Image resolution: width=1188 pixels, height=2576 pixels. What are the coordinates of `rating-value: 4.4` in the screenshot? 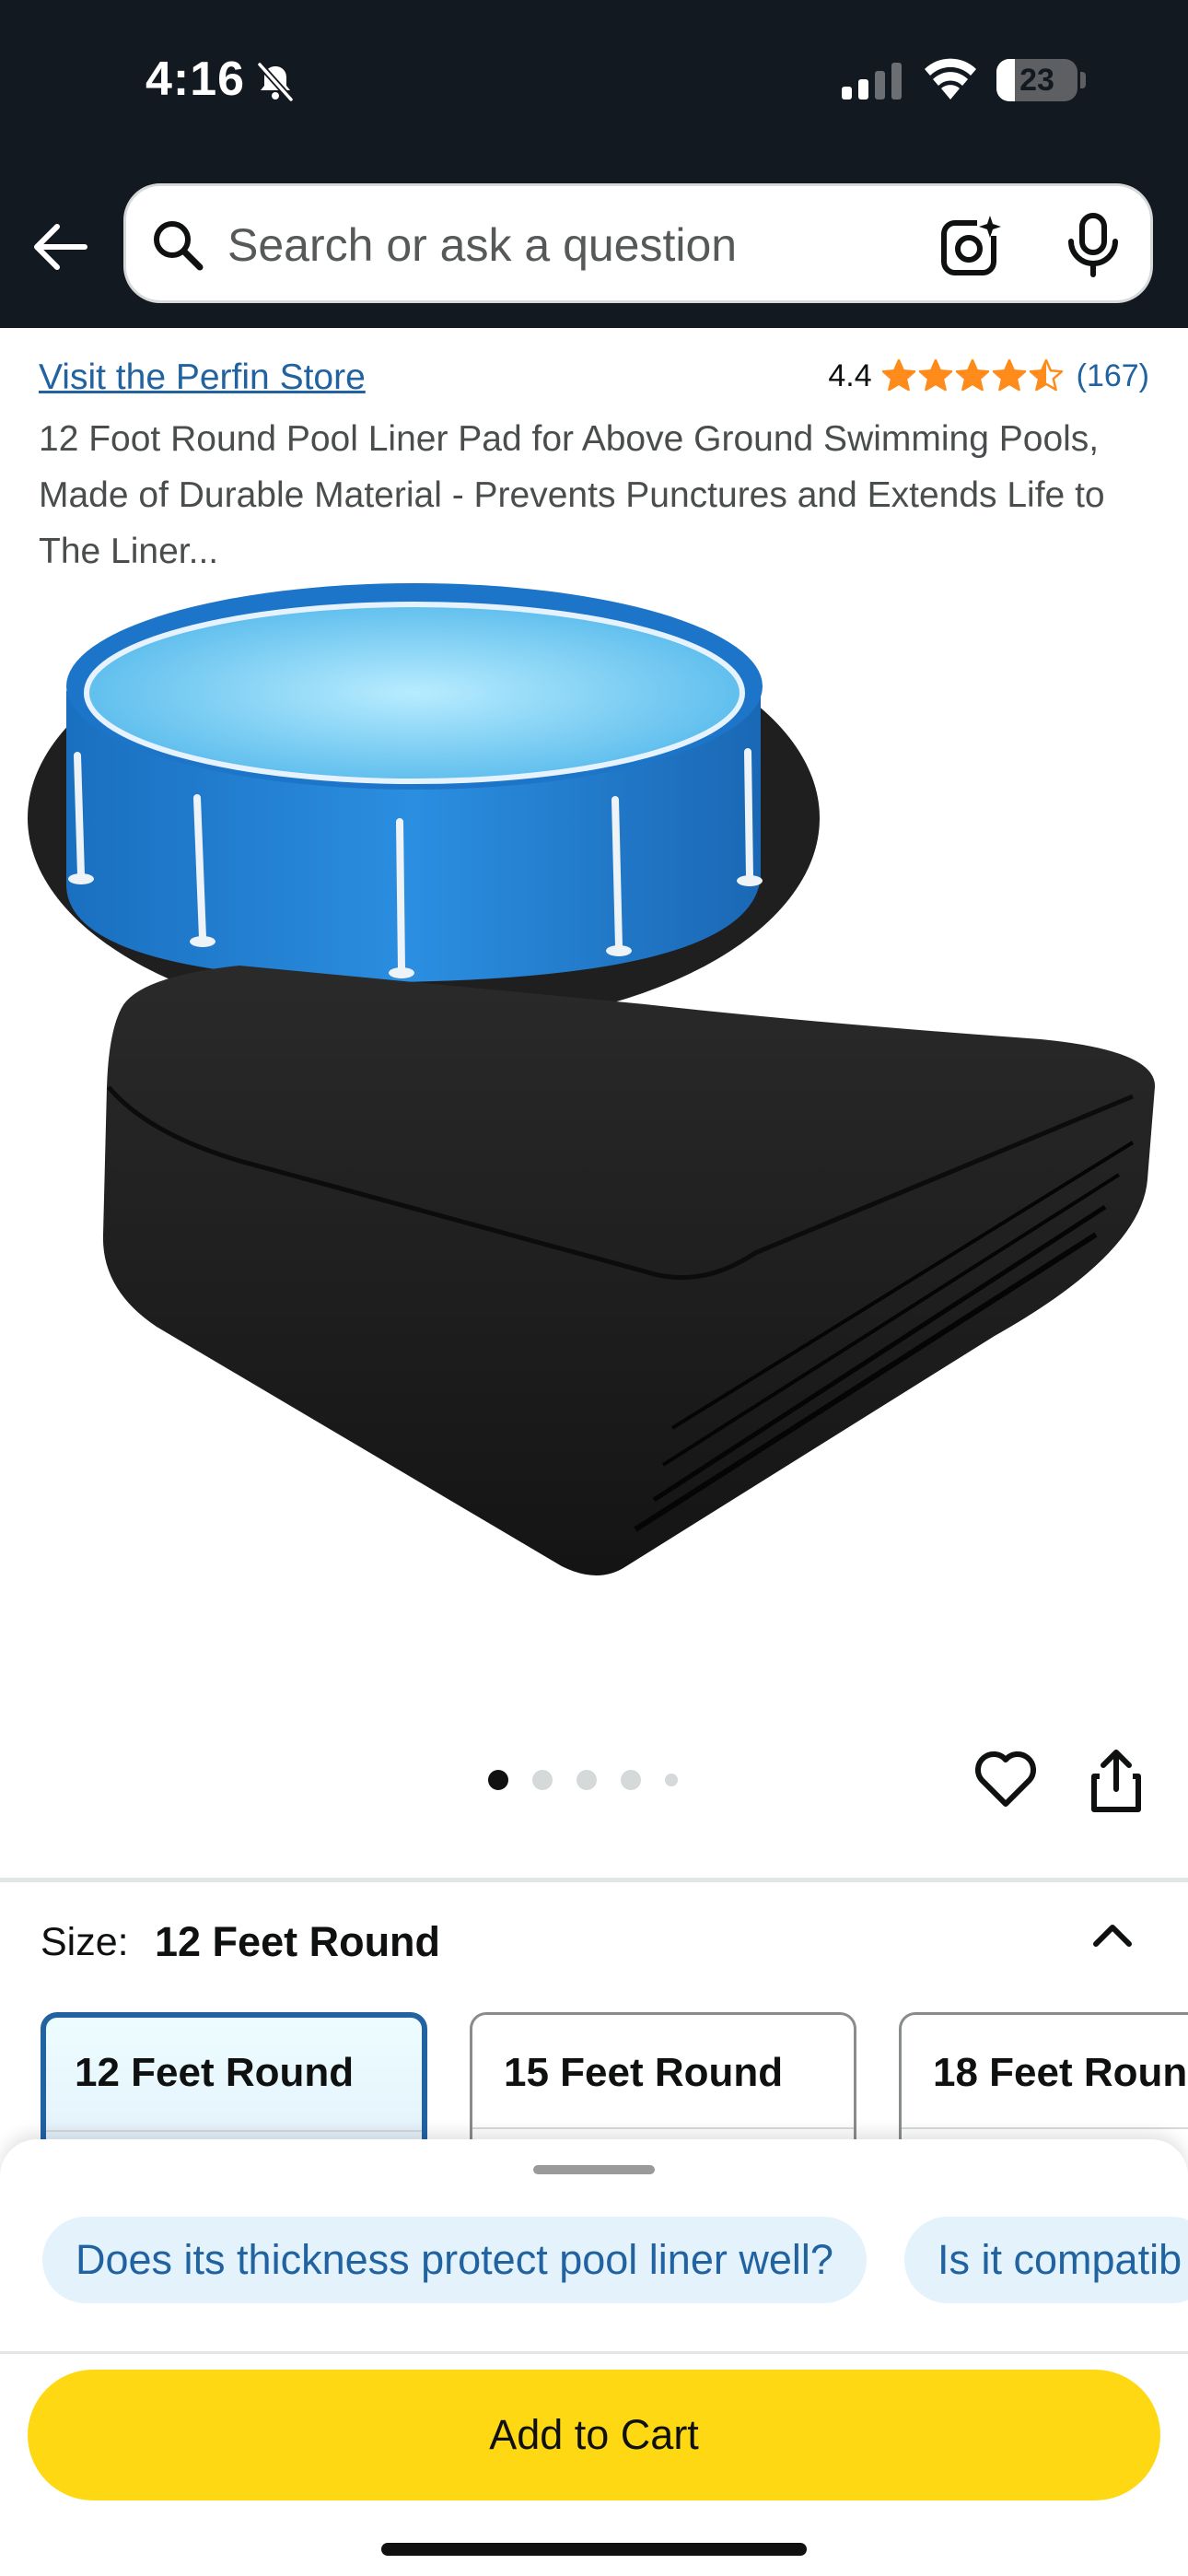 It's located at (850, 375).